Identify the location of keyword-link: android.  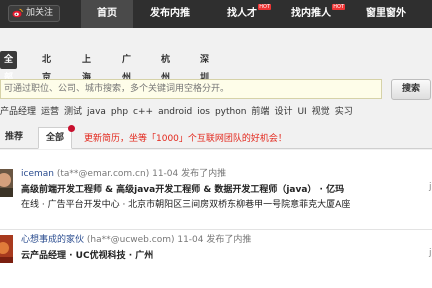
(175, 112).